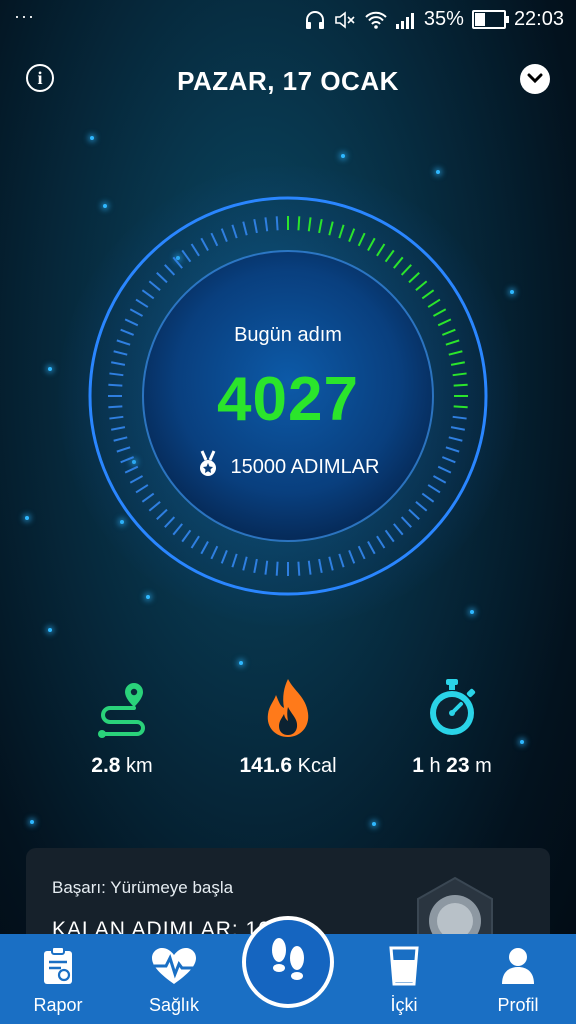 This screenshot has height=1024, width=576. Describe the element at coordinates (58, 1005) in the screenshot. I see `nav-report-label: Rapor` at that location.